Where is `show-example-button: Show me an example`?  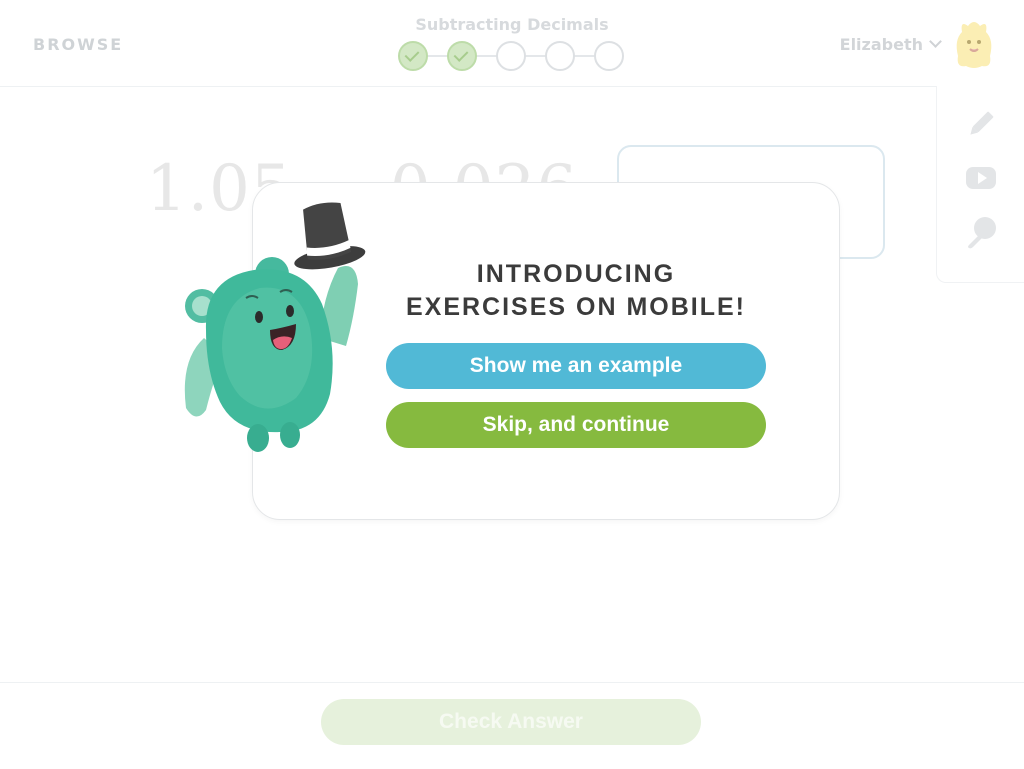 show-example-button: Show me an example is located at coordinates (576, 366).